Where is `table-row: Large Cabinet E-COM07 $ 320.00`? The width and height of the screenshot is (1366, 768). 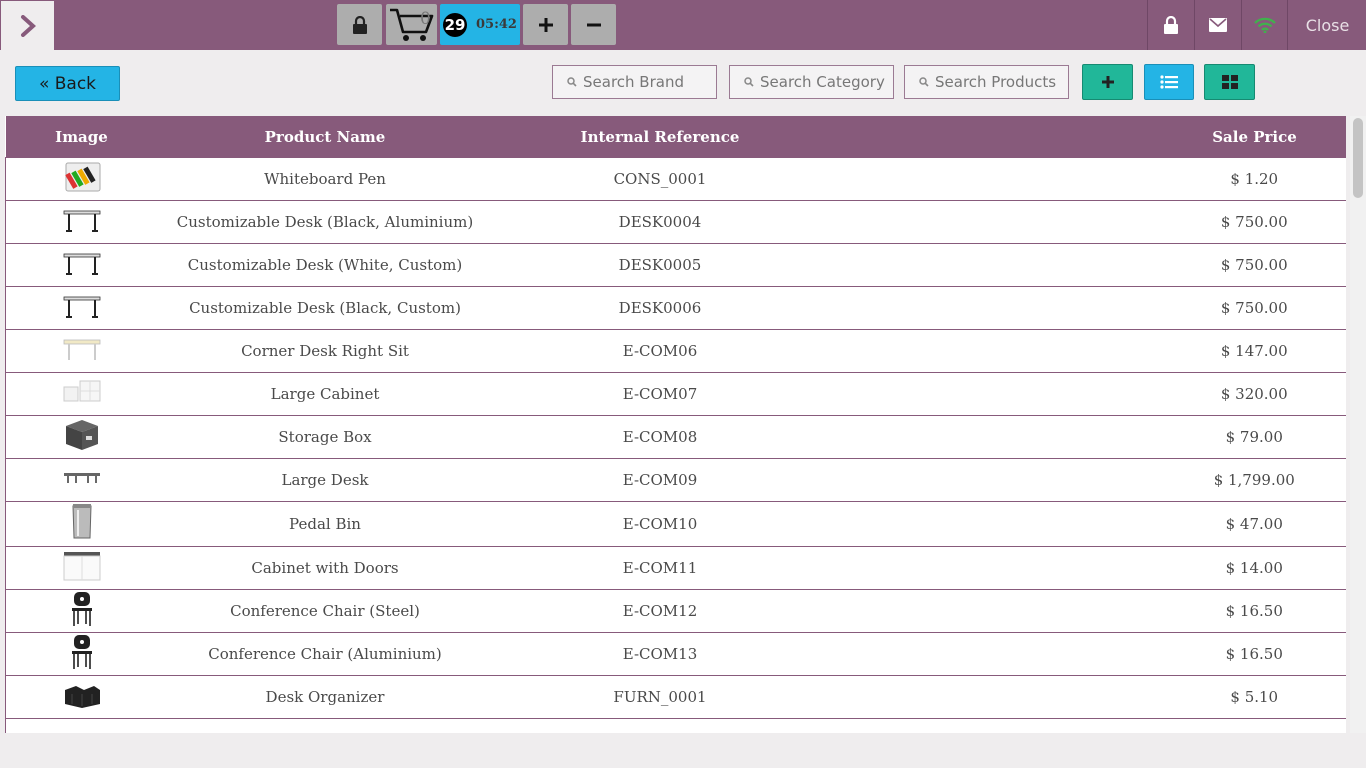 table-row: Large Cabinet E-COM07 $ 320.00 is located at coordinates (675, 394).